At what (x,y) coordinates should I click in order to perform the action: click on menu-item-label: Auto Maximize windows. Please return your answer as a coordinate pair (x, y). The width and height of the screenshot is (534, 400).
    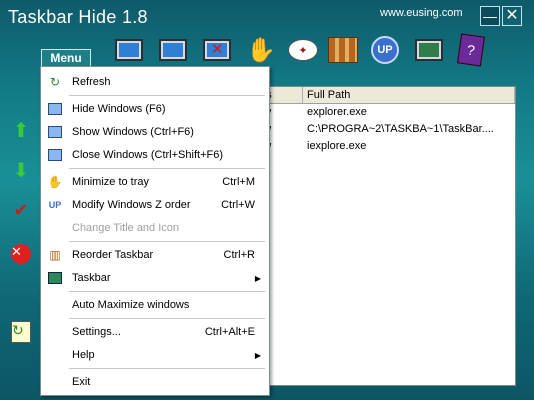
    Looking at the image, I should click on (131, 305).